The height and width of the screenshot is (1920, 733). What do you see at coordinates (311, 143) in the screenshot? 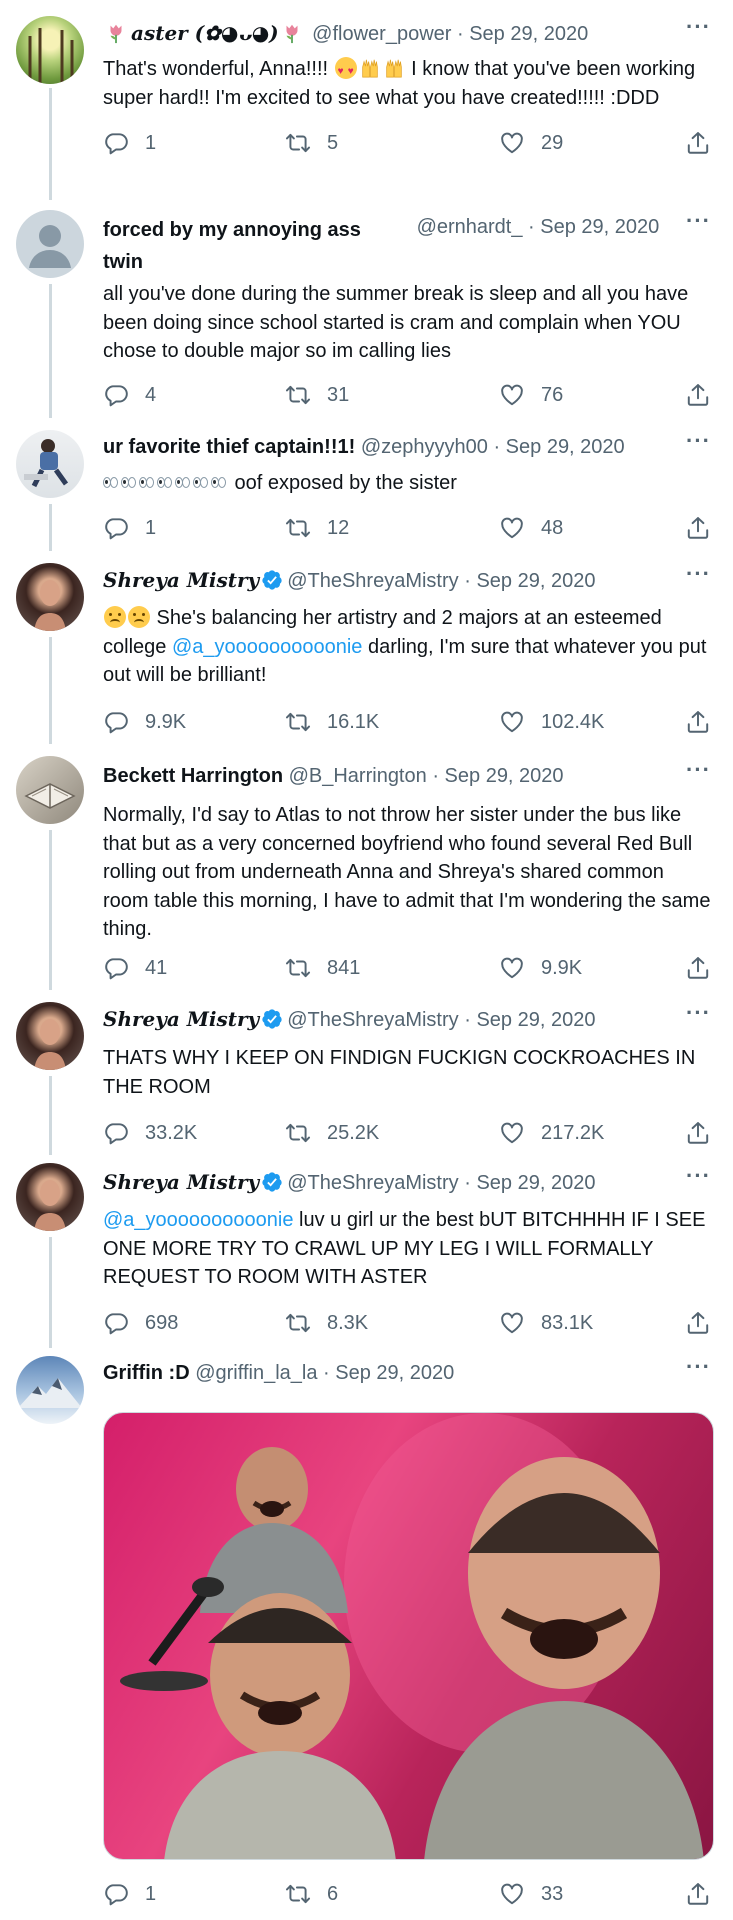
I see `retweet-button: 5` at bounding box center [311, 143].